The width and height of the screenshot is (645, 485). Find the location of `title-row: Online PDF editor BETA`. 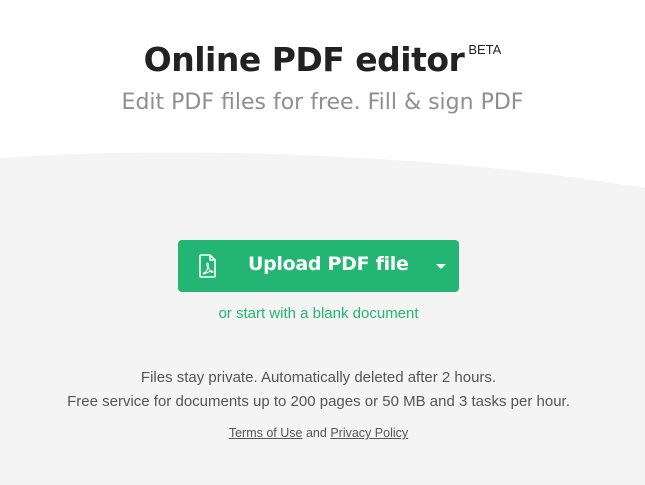

title-row: Online PDF editor BETA is located at coordinates (322, 59).